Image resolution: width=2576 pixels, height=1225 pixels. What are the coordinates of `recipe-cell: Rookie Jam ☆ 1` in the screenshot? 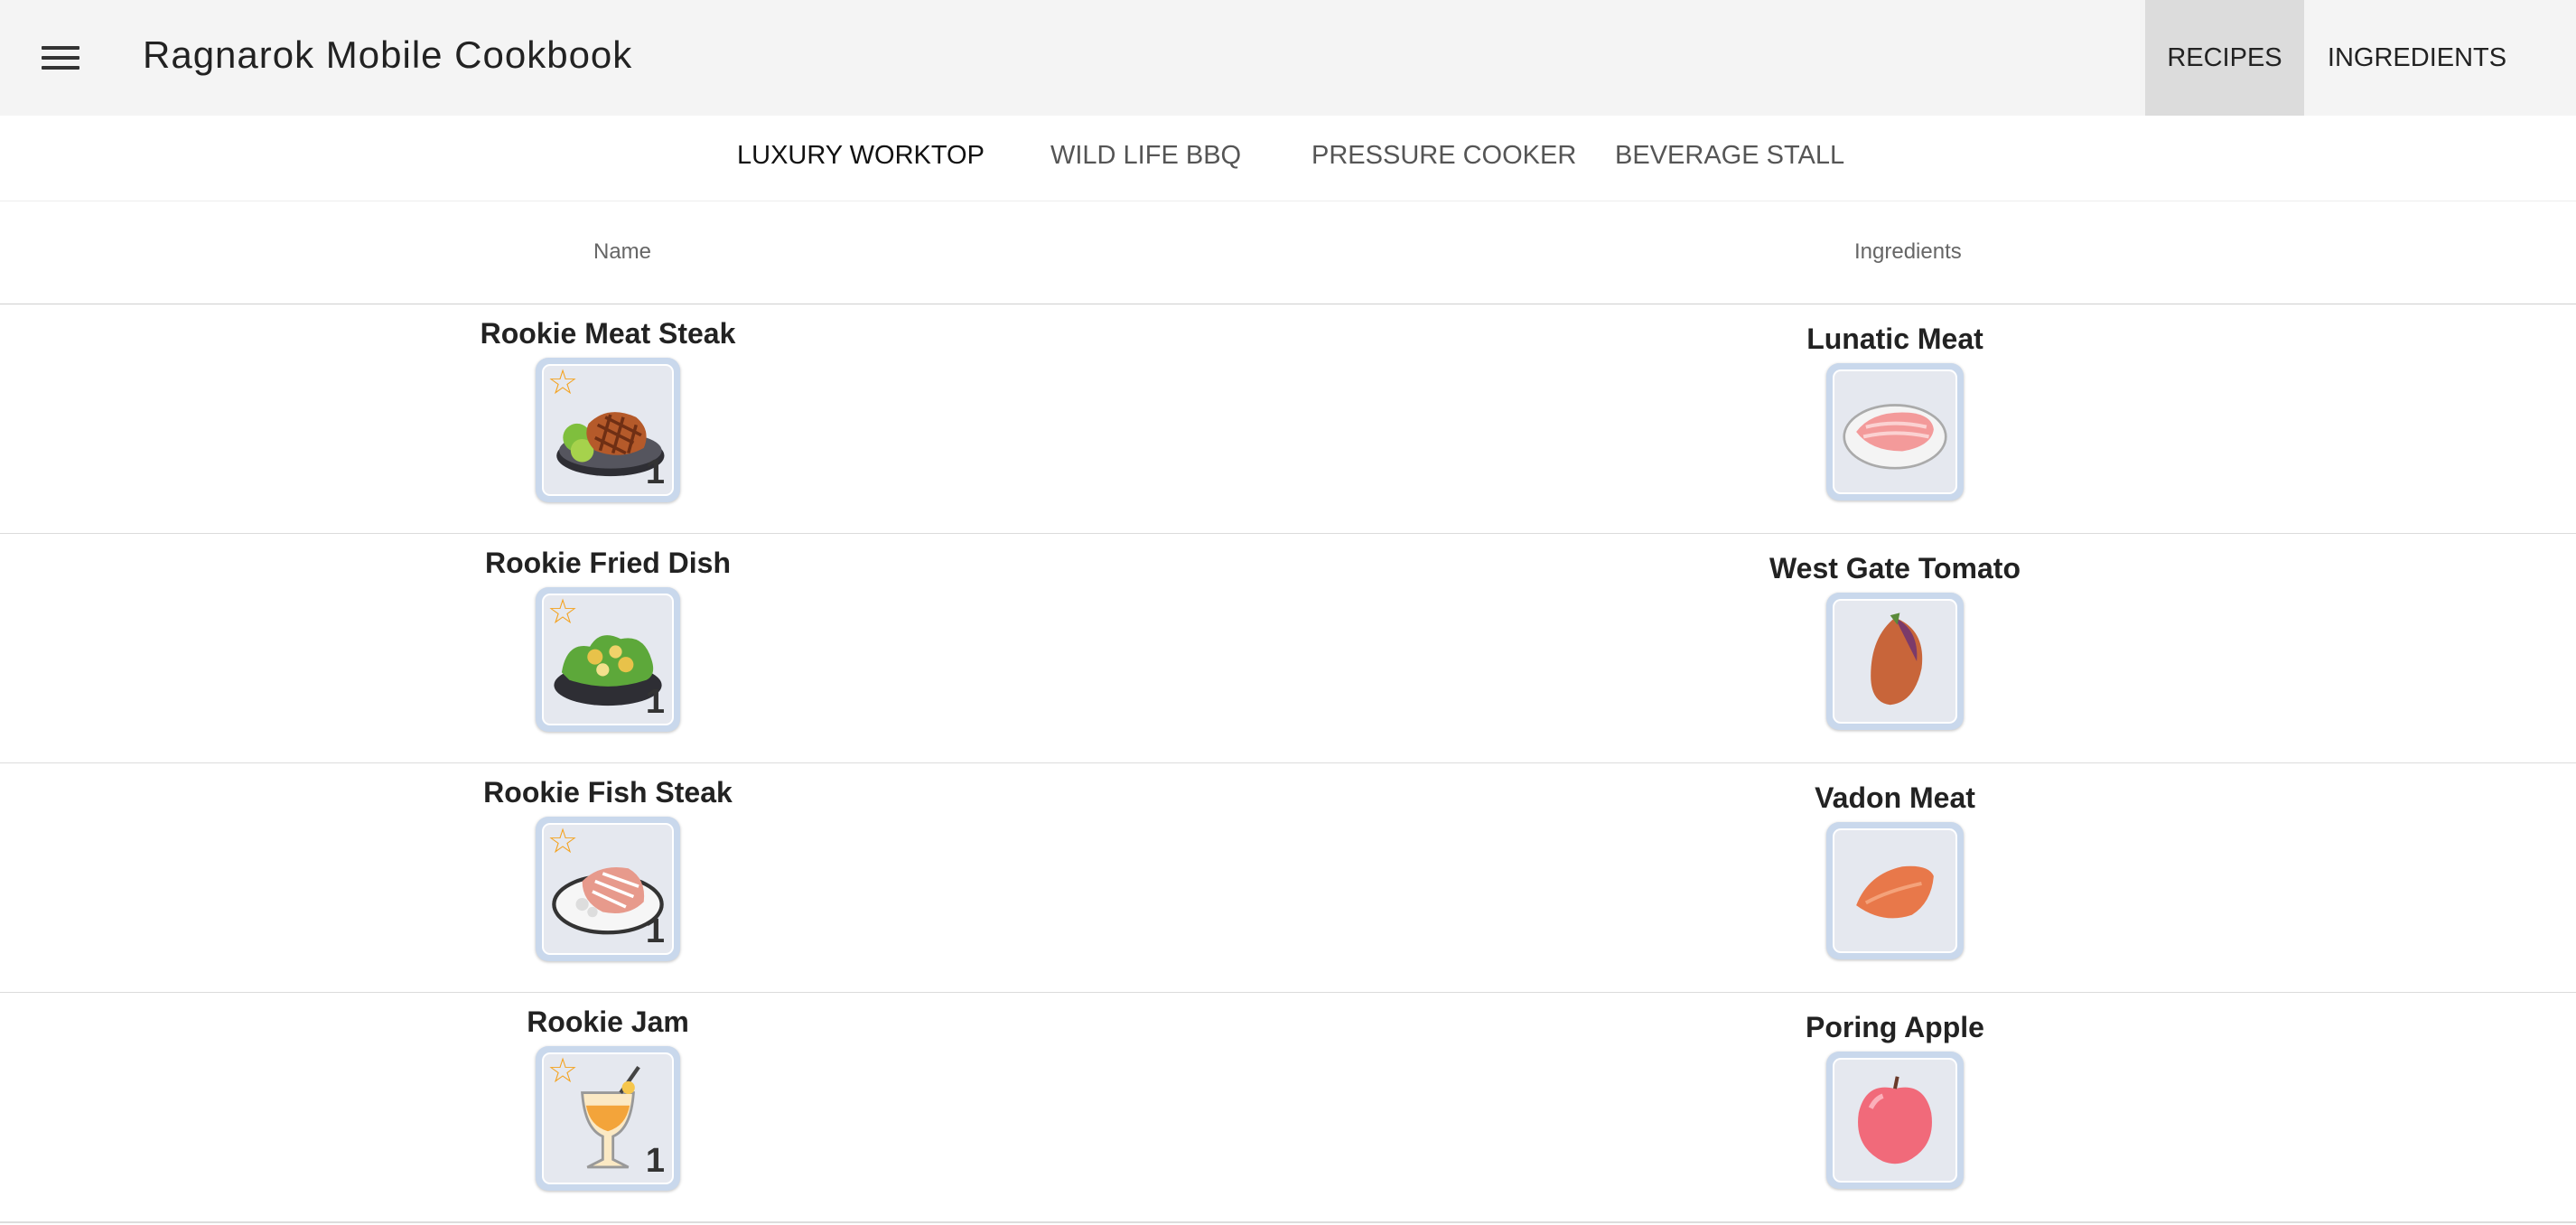 It's located at (608, 1098).